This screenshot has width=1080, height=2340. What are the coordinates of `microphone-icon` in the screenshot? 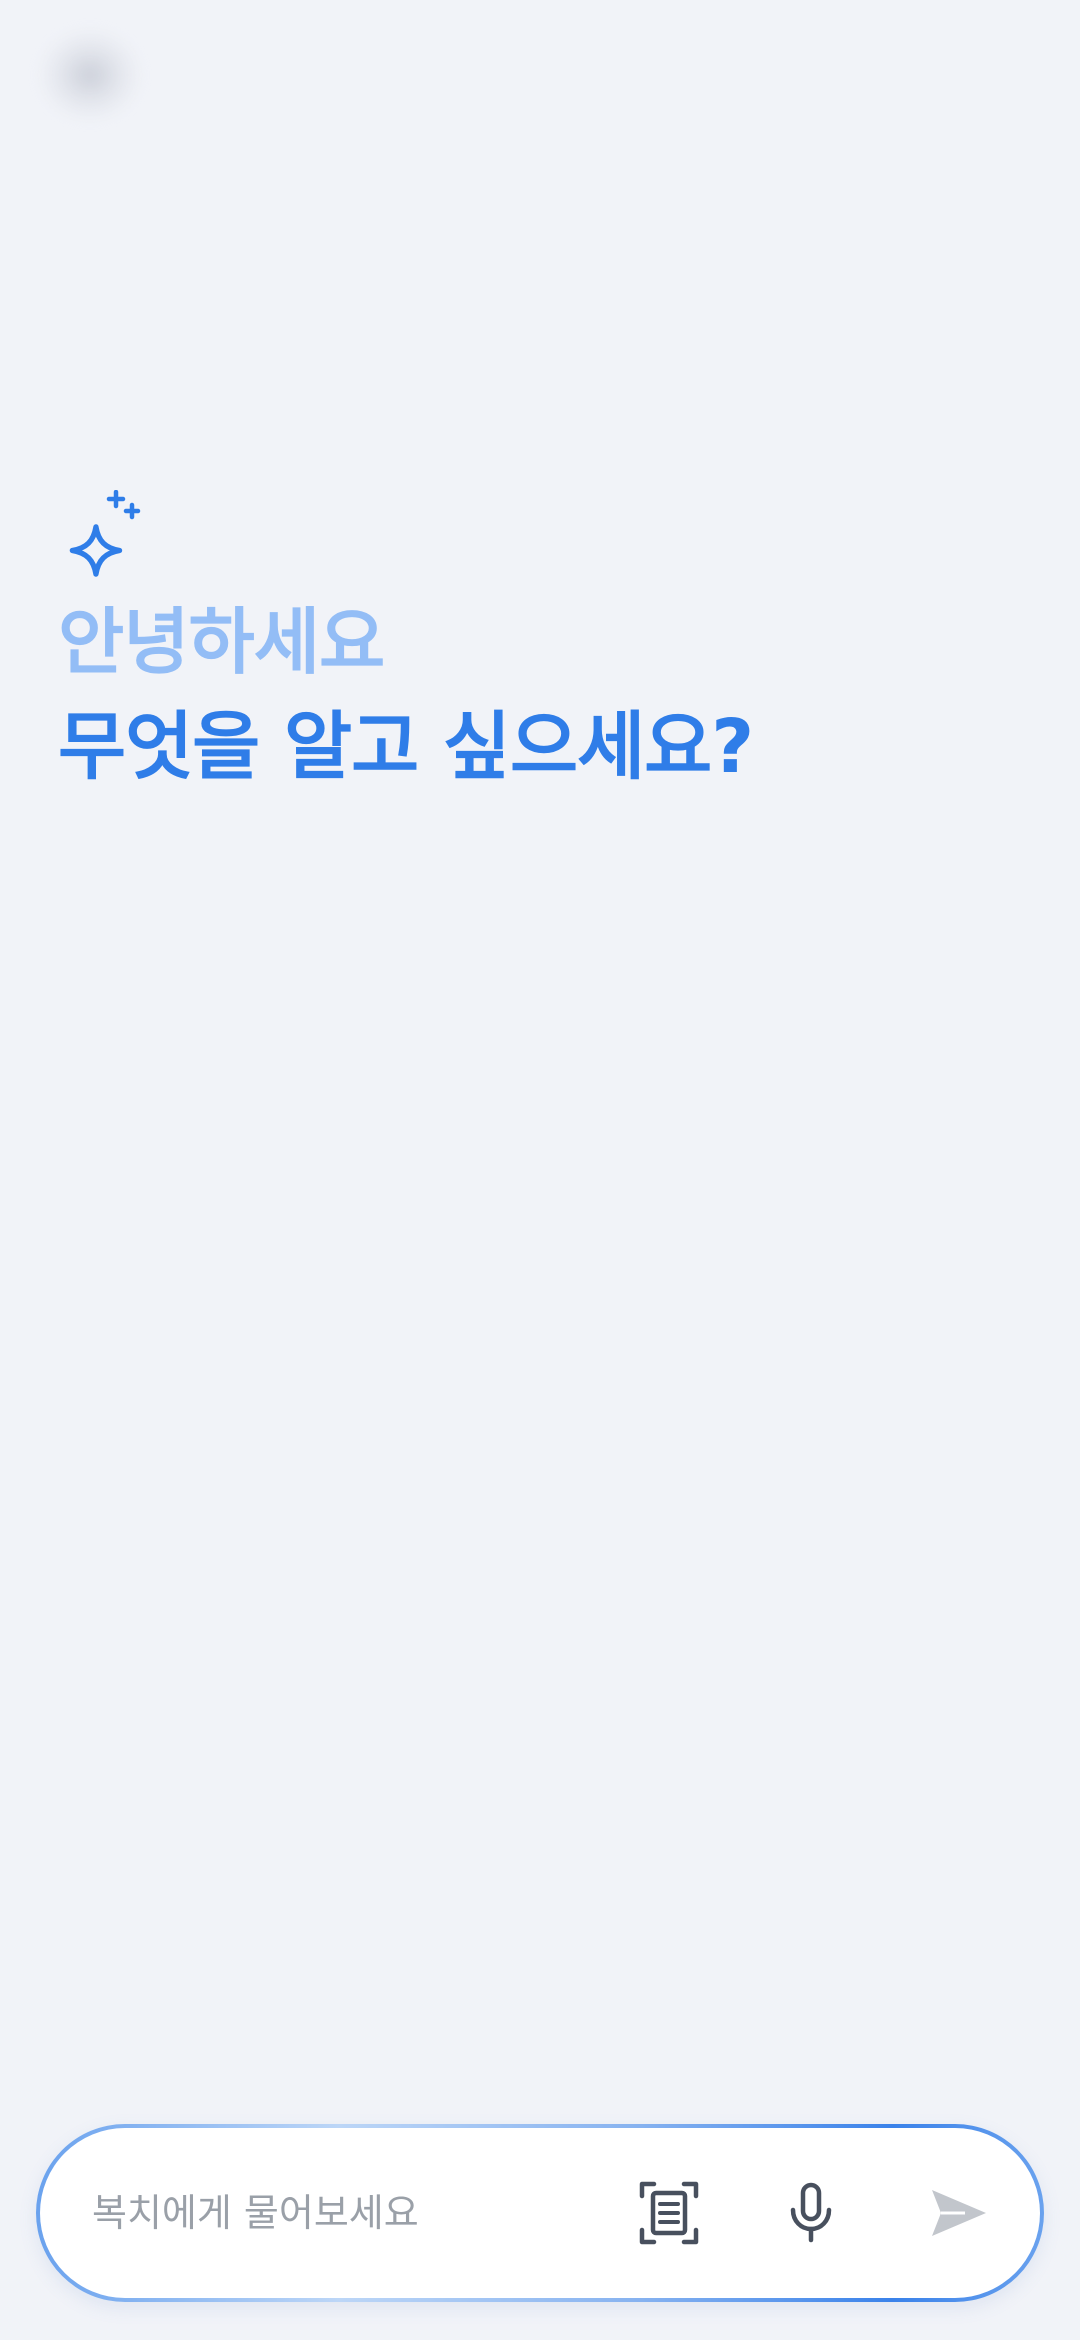 It's located at (811, 2212).